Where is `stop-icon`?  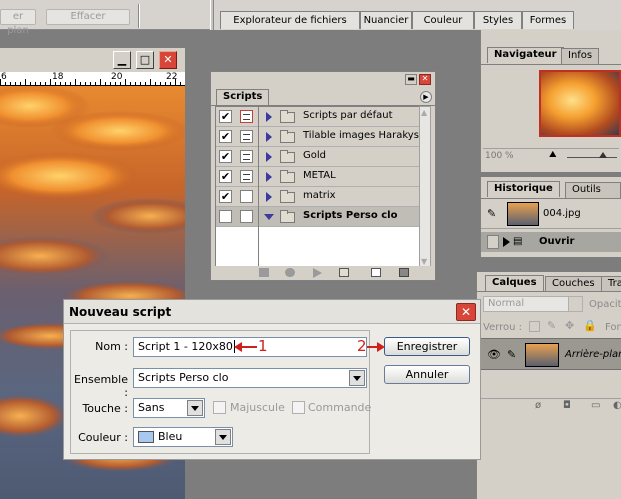
stop-icon is located at coordinates (264, 272).